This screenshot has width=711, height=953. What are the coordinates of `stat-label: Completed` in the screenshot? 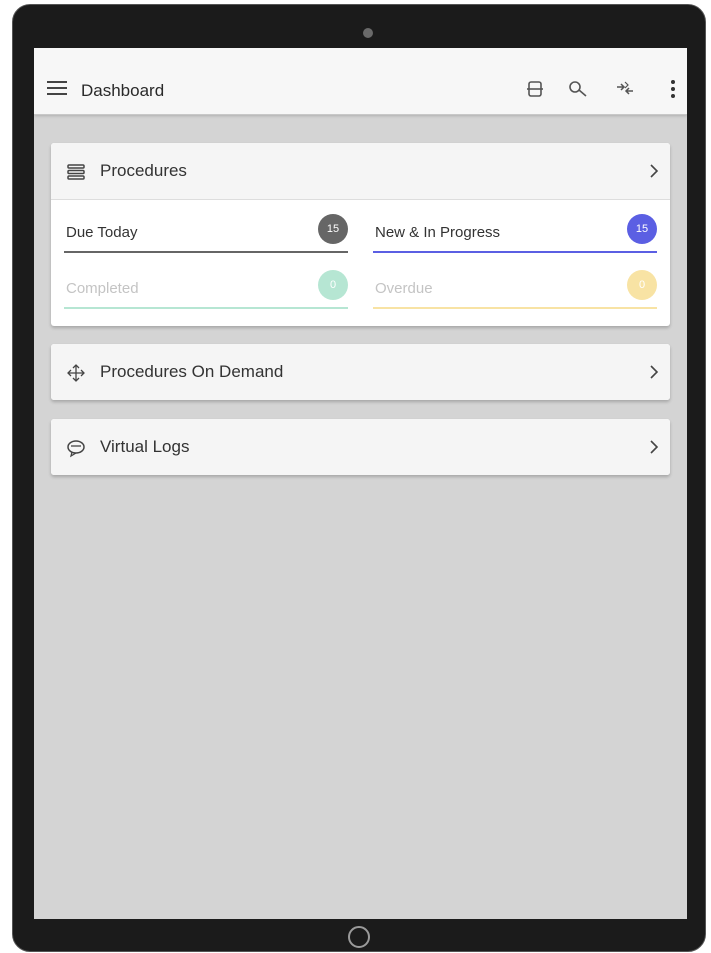 It's located at (102, 288).